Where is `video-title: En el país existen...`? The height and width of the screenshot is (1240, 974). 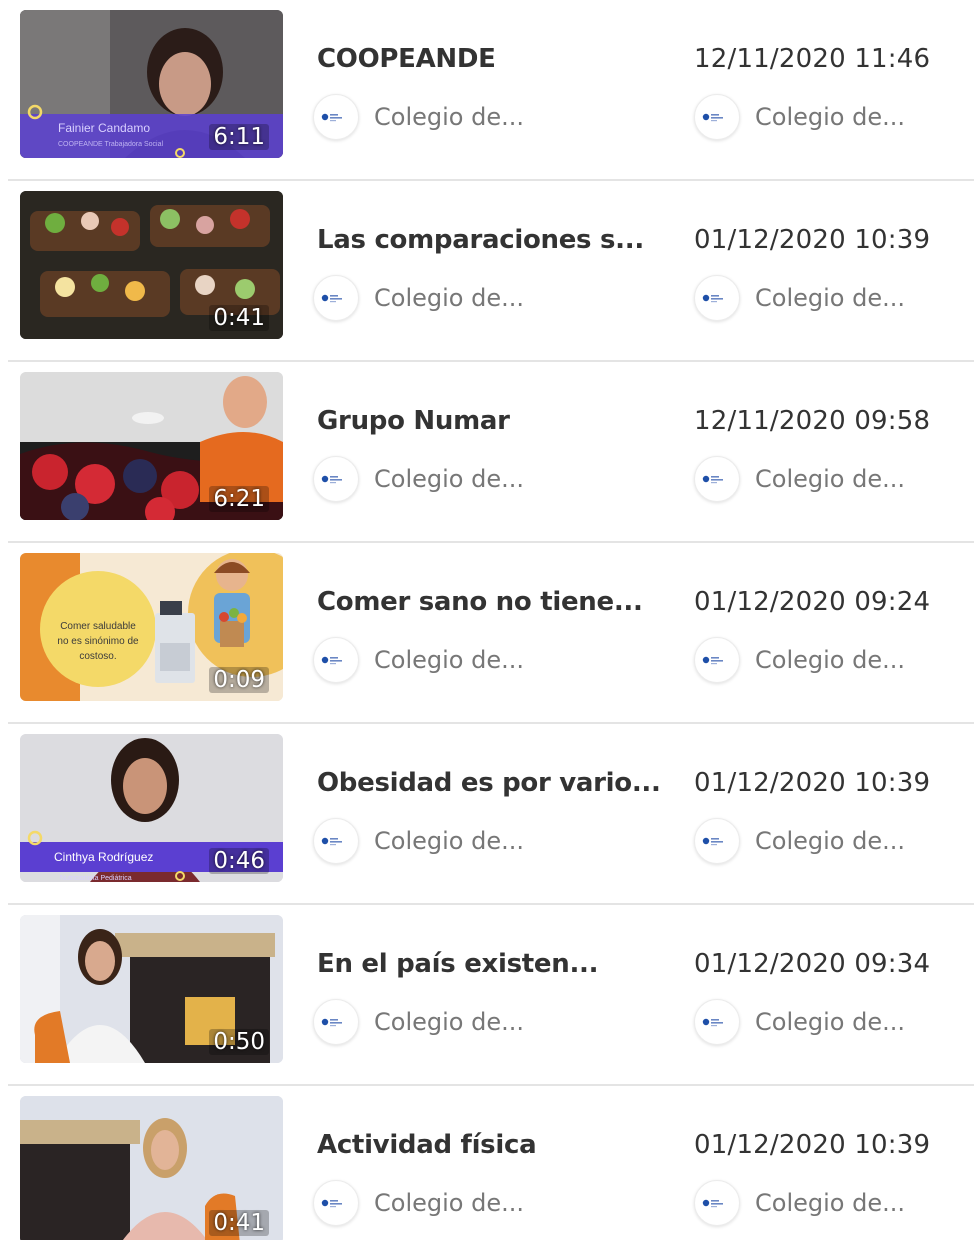 video-title: En el país existen... is located at coordinates (458, 964).